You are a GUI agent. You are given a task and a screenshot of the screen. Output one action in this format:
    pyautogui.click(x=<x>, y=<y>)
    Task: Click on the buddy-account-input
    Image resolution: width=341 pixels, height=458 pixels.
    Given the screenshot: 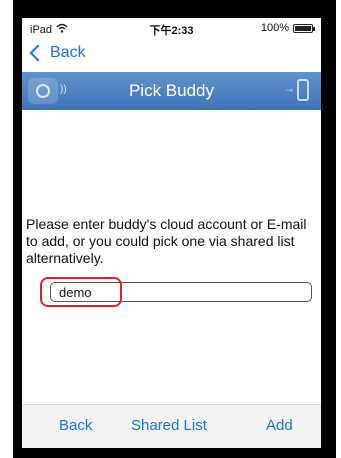 What is the action you would take?
    pyautogui.click(x=181, y=292)
    